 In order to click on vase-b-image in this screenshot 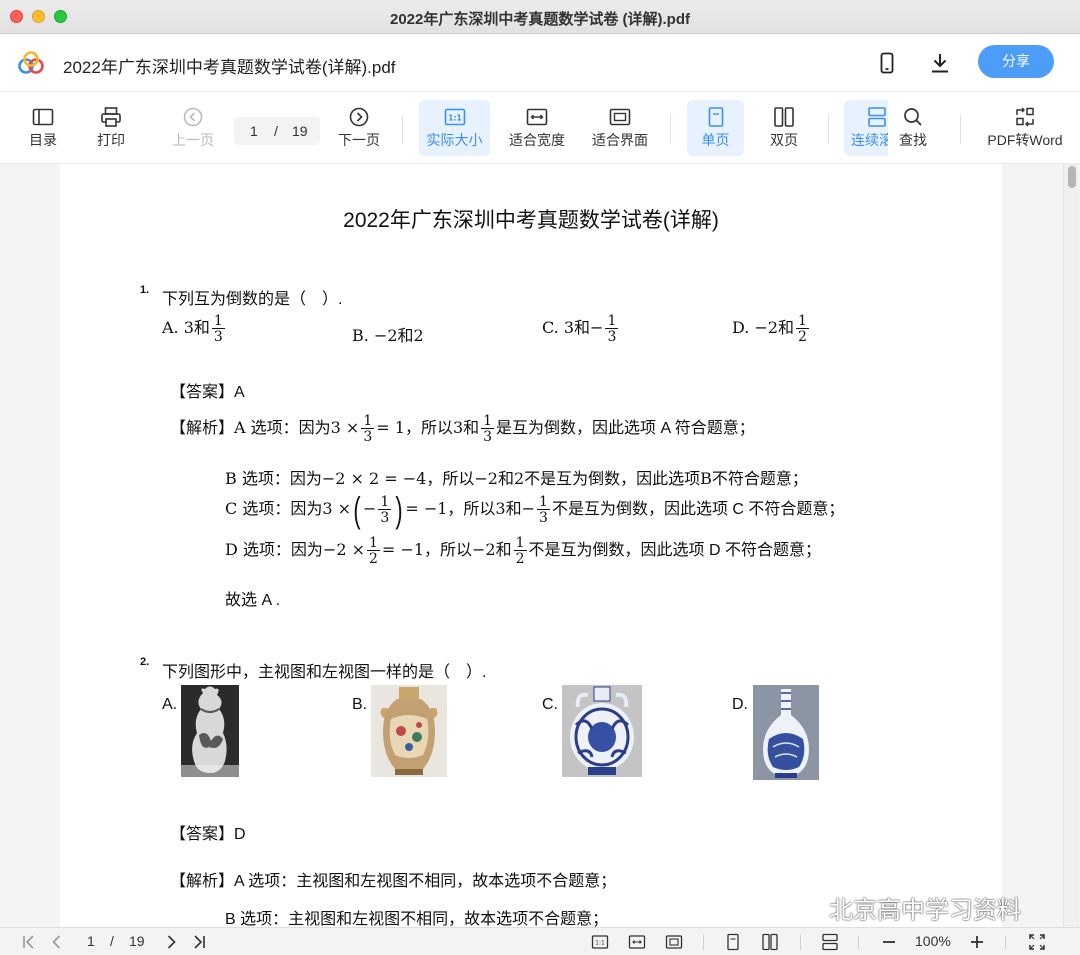, I will do `click(409, 731)`.